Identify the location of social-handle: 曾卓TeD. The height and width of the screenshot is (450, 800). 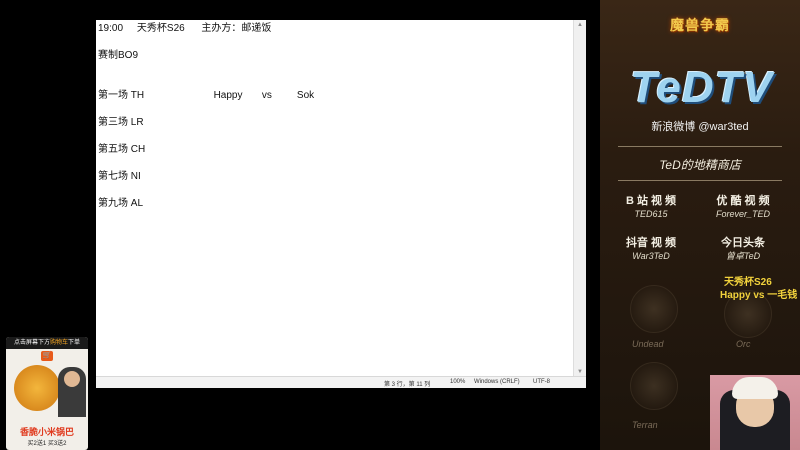
(743, 256).